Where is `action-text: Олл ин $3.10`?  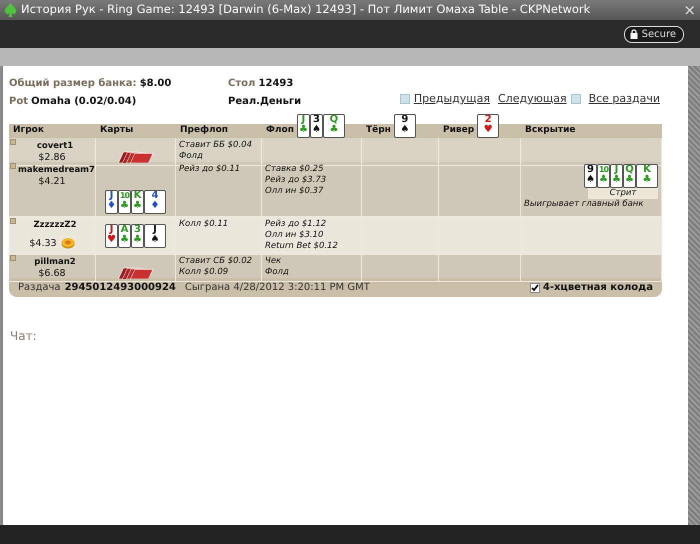
action-text: Олл ин $3.10 is located at coordinates (294, 235).